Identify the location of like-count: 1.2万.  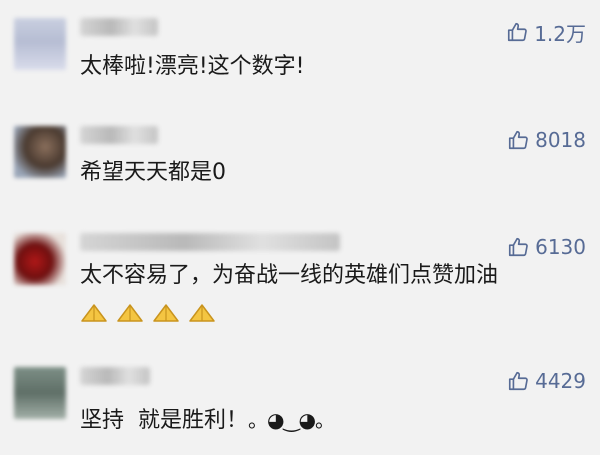
(560, 33).